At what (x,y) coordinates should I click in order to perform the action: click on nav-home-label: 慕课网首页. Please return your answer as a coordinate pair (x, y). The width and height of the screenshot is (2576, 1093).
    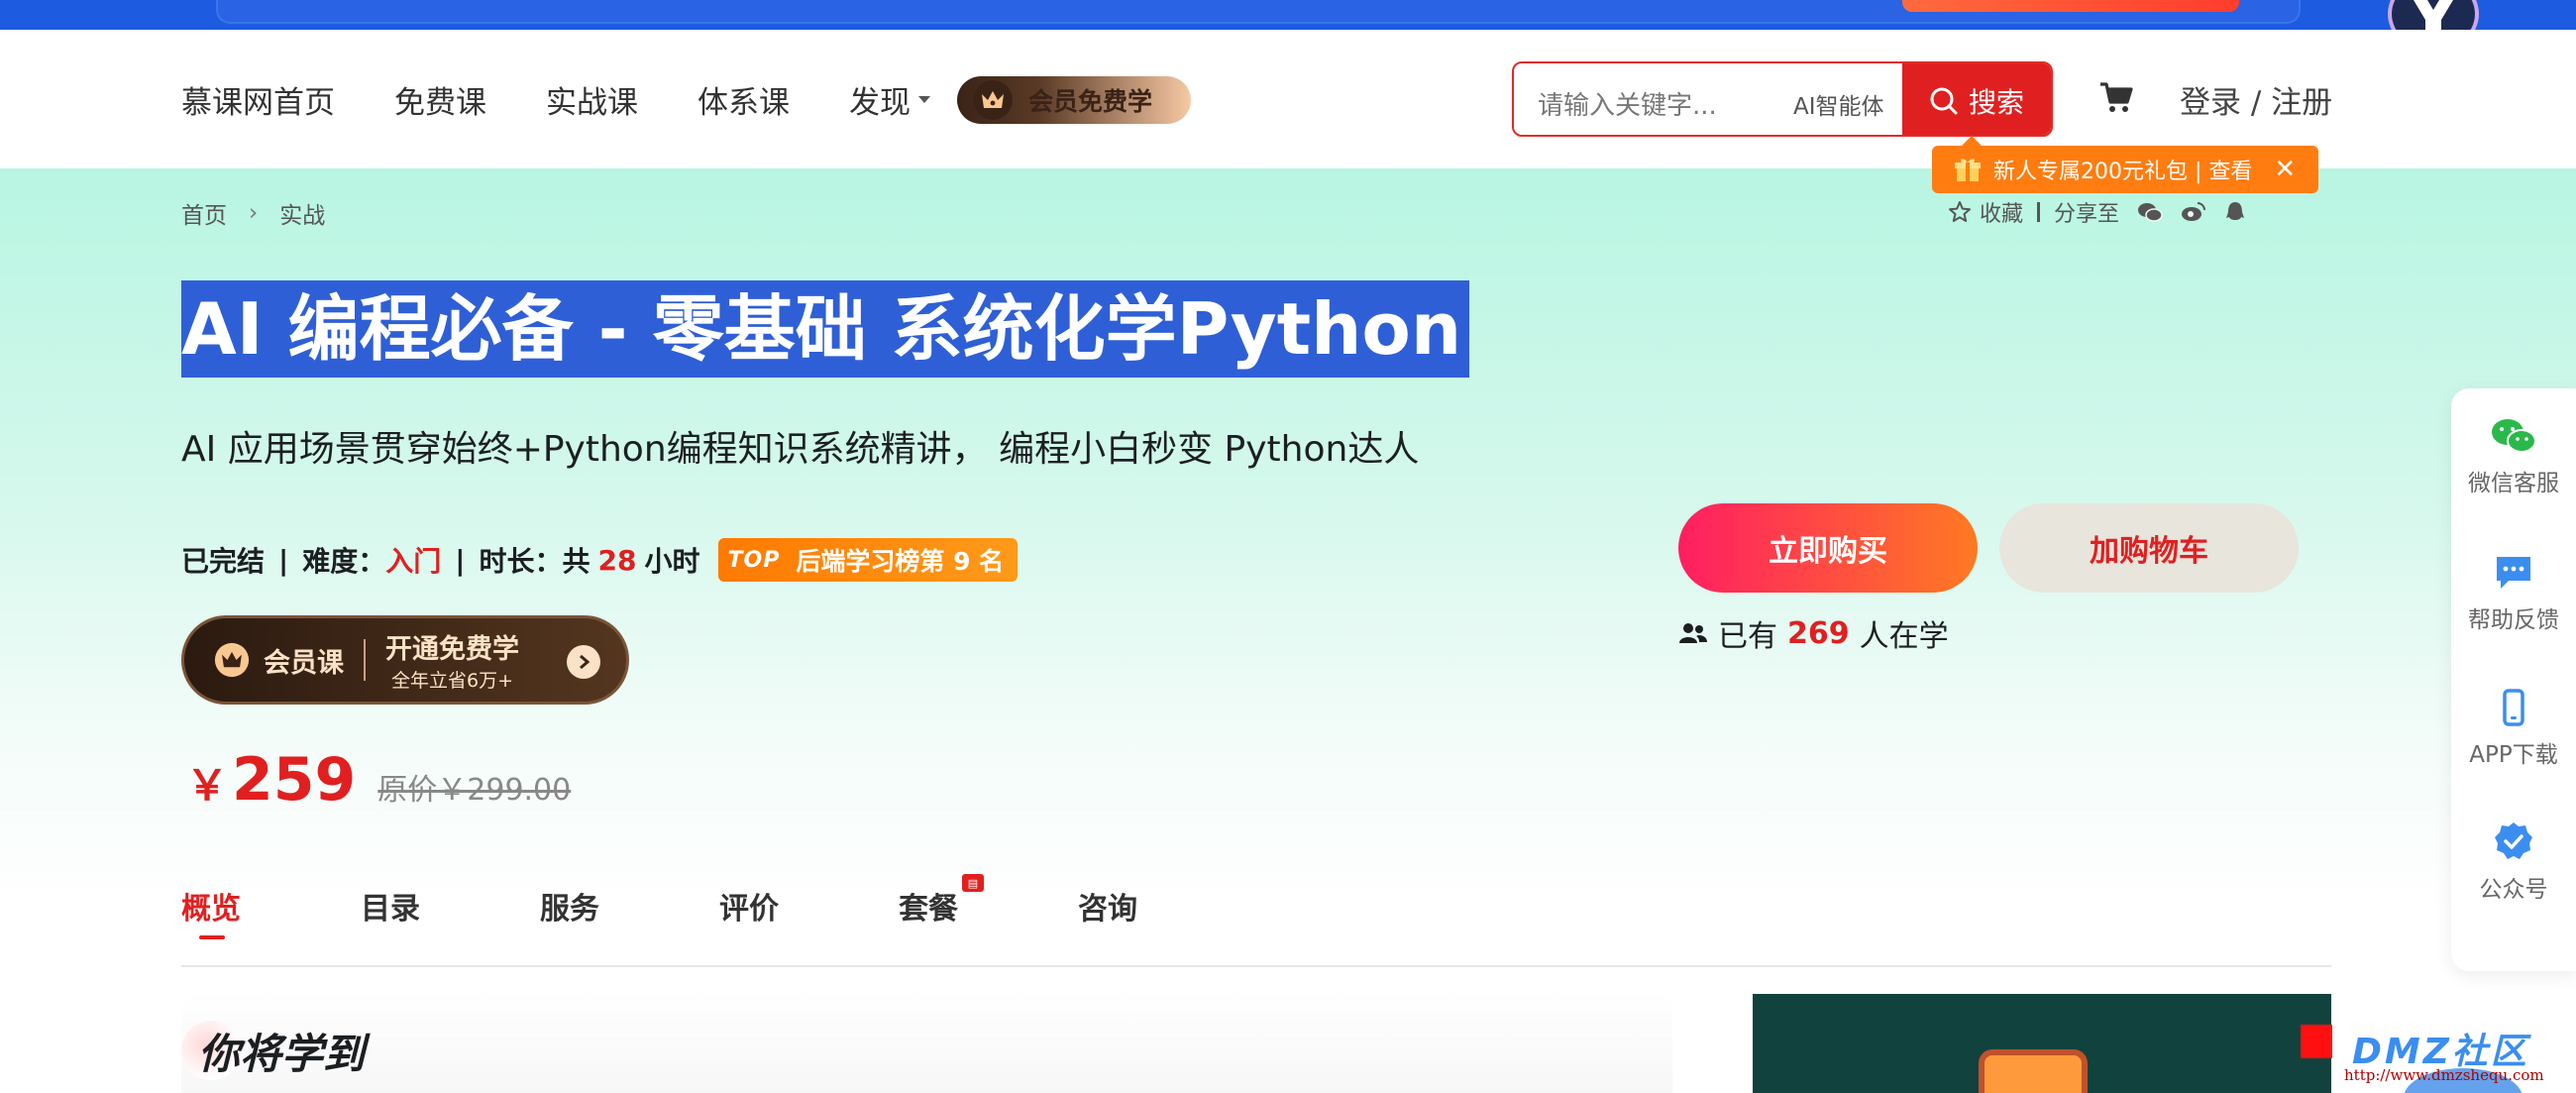
    Looking at the image, I should click on (258, 103).